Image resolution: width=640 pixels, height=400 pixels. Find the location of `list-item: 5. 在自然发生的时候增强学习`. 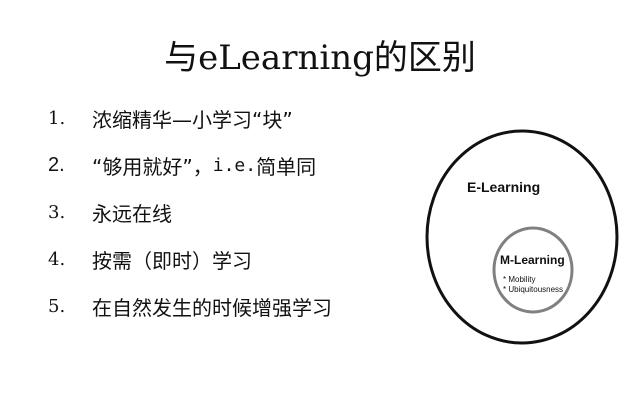

list-item: 5. 在自然发生的时候增强学习 is located at coordinates (190, 306).